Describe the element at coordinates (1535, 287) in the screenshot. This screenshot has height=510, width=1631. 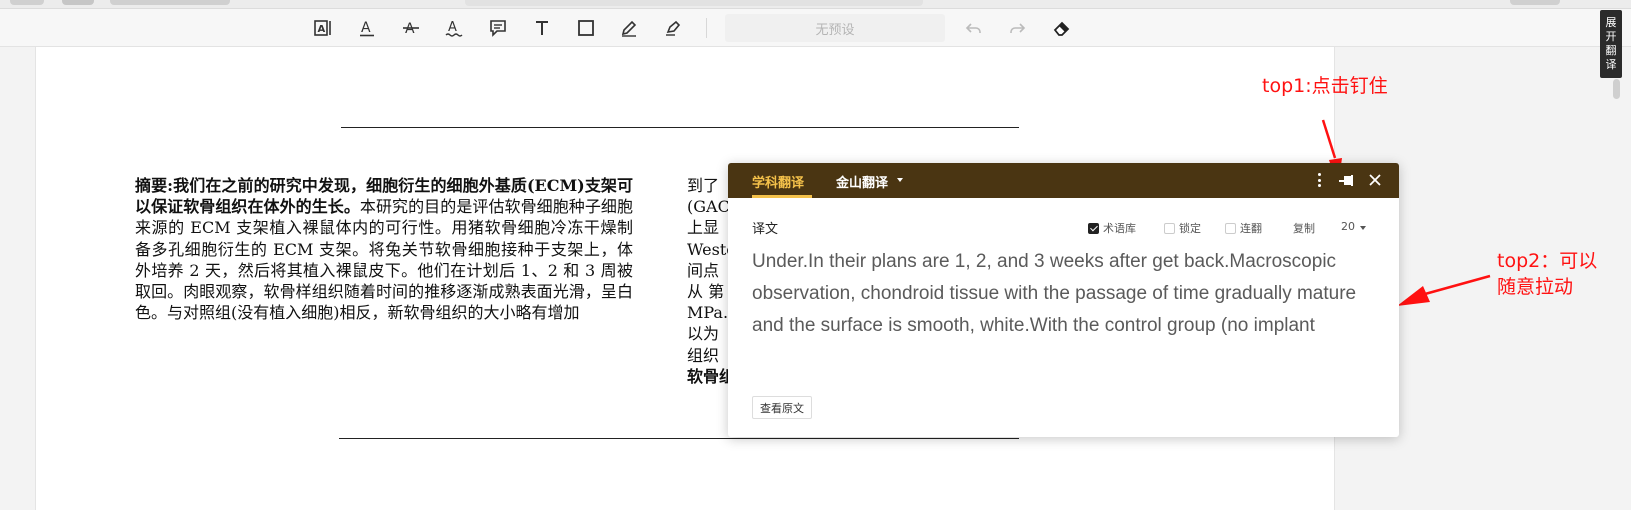
I see `annotation-top2-line2: 随意拉动` at that location.